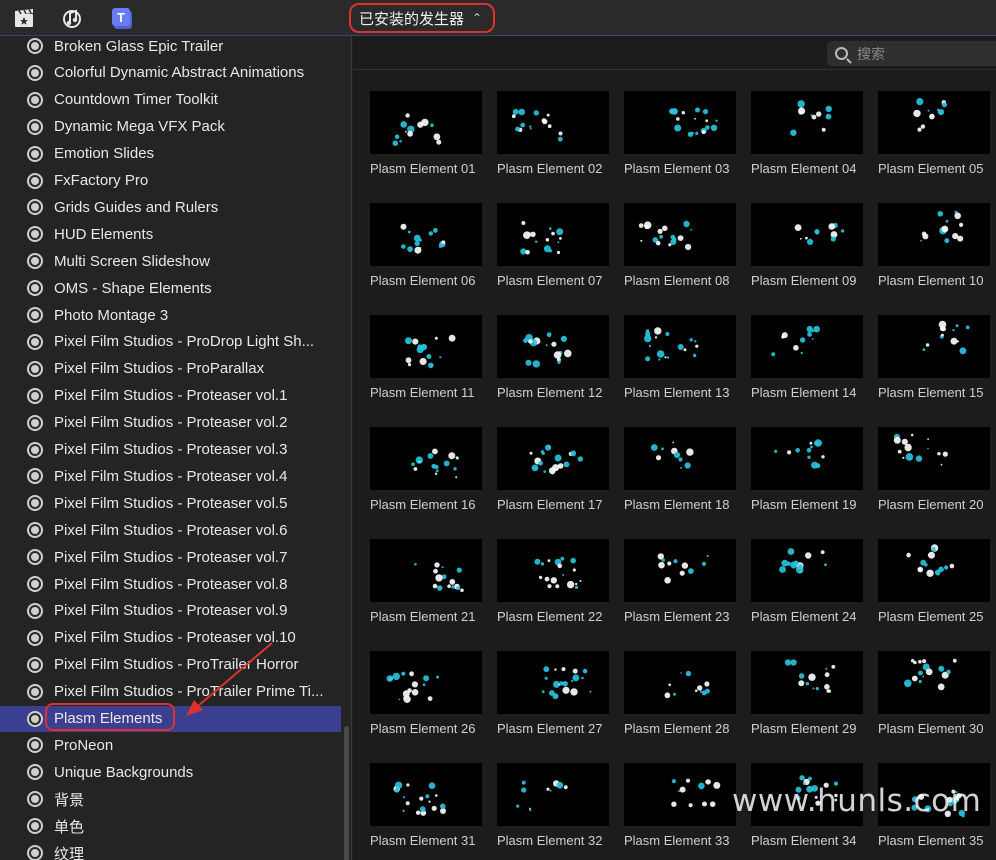 This screenshot has width=996, height=860. Describe the element at coordinates (934, 133) in the screenshot. I see `generator-tile: Plasm Element 05` at that location.